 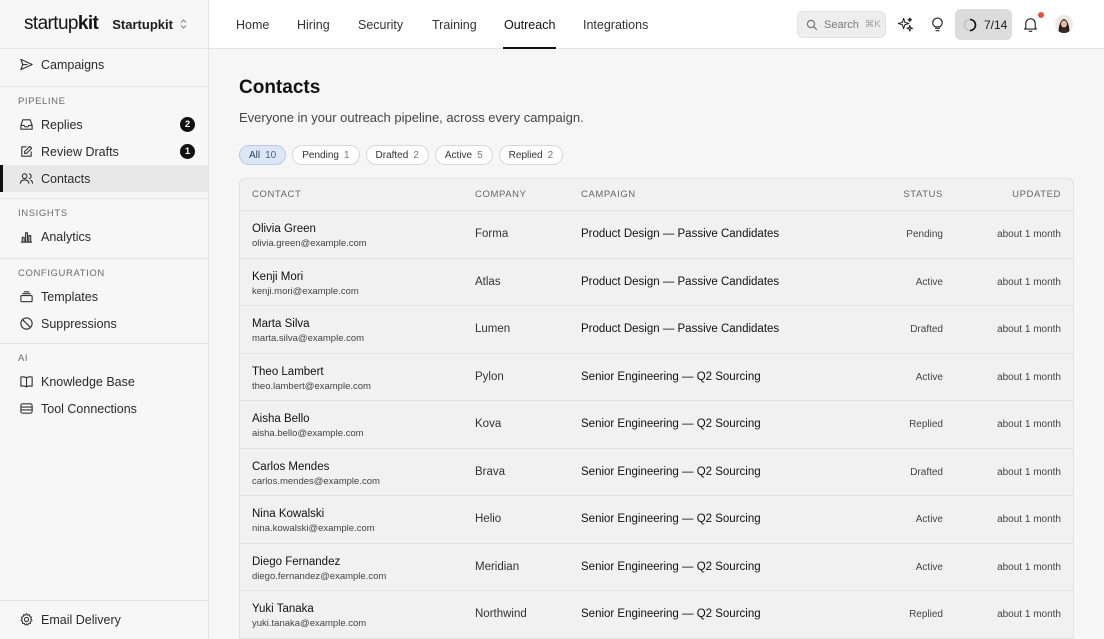 What do you see at coordinates (308, 338) in the screenshot?
I see `contact-email: marta.silva@example.com` at bounding box center [308, 338].